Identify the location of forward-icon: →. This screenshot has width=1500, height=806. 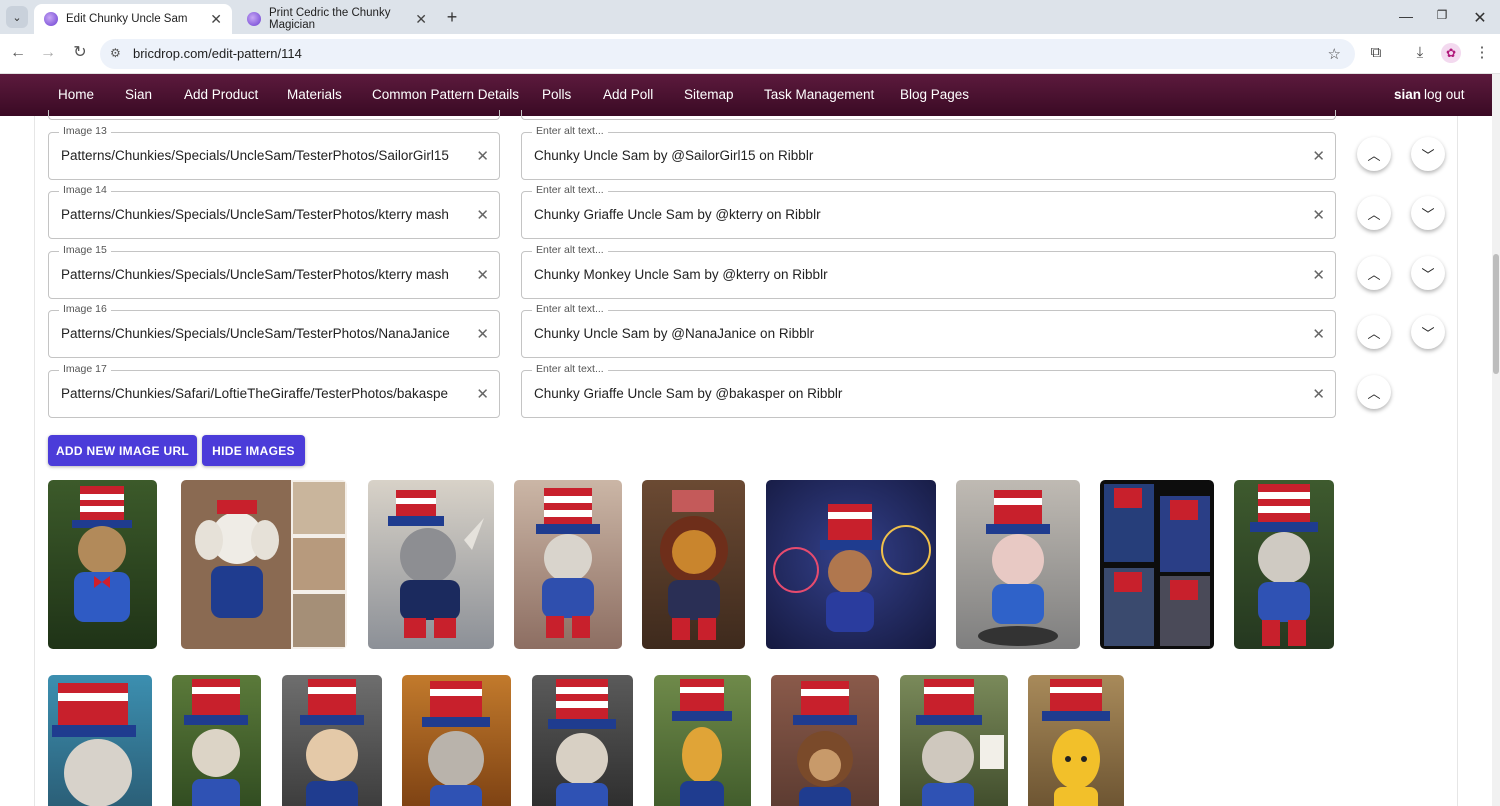
(48, 53).